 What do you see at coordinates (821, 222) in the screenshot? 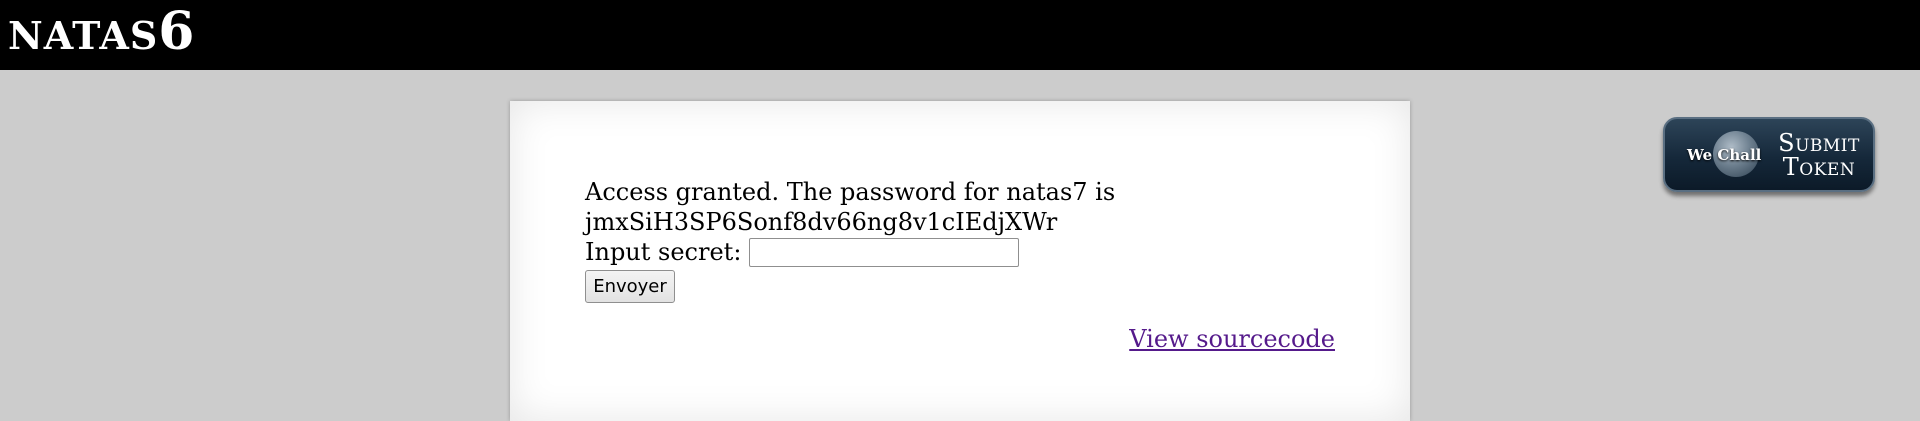
I see `password-value: jmxSiH3SP6Sonf8dv66ng8v1cIEdjXWr` at bounding box center [821, 222].